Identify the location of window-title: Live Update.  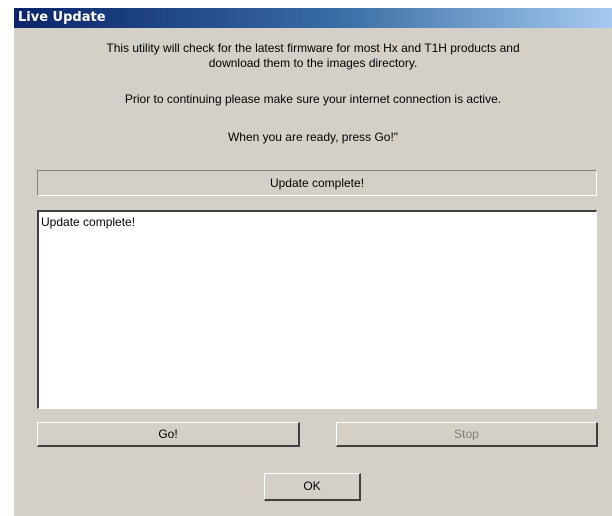
(62, 17).